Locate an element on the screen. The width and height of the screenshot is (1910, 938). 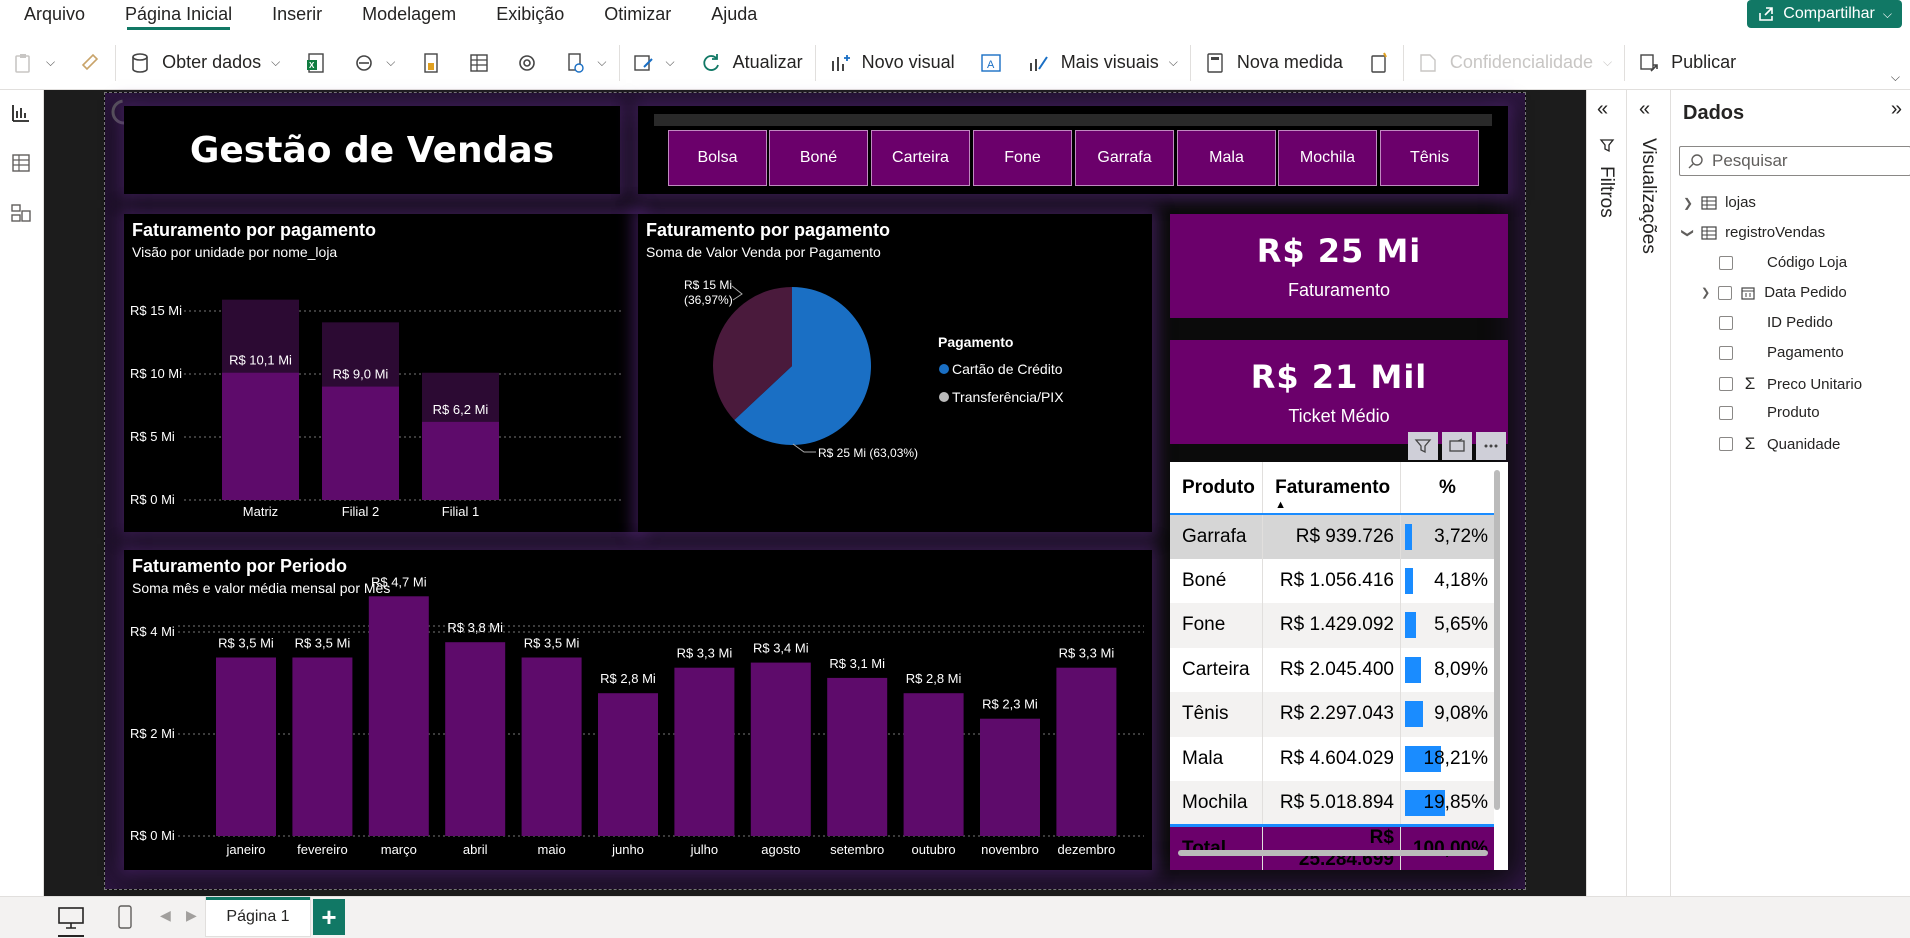
publish-button: Publicar is located at coordinates (1686, 63).